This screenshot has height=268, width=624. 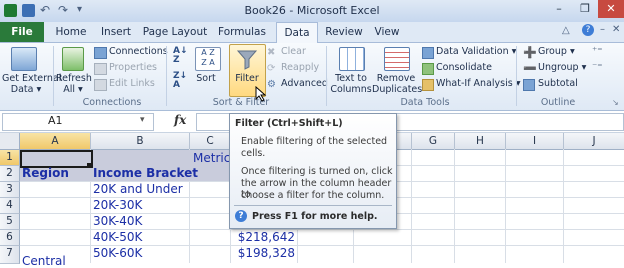 What do you see at coordinates (558, 102) in the screenshot?
I see `outline-group-label: Outline` at bounding box center [558, 102].